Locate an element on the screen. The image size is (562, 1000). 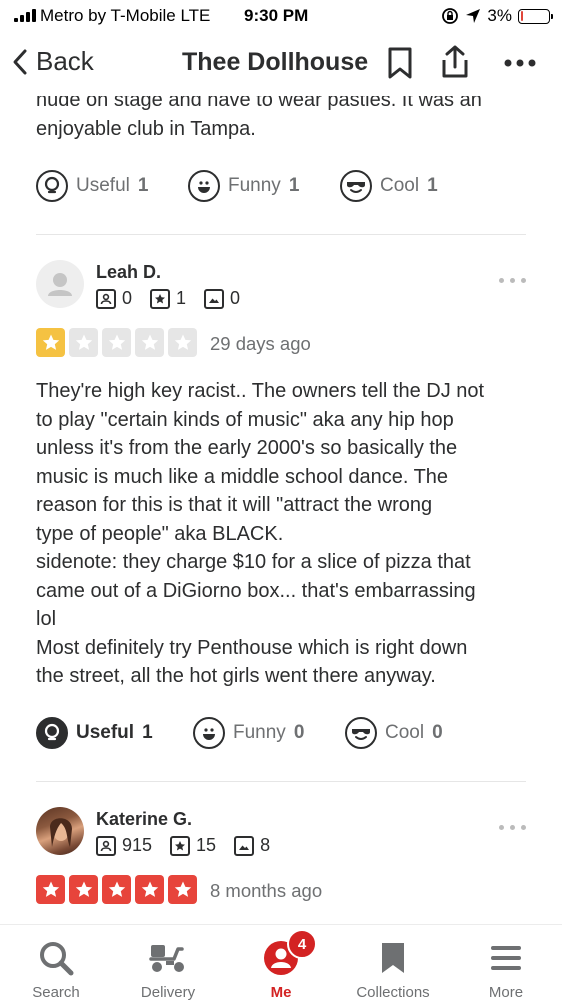
battery-level is located at coordinates (521, 16).